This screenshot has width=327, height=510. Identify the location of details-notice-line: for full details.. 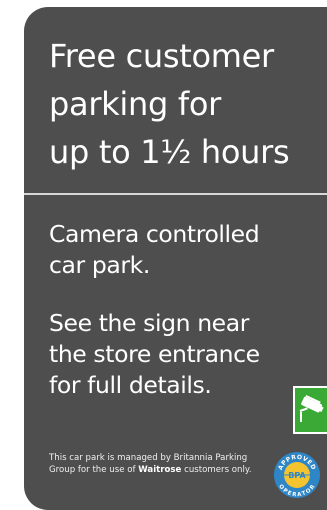
(130, 385).